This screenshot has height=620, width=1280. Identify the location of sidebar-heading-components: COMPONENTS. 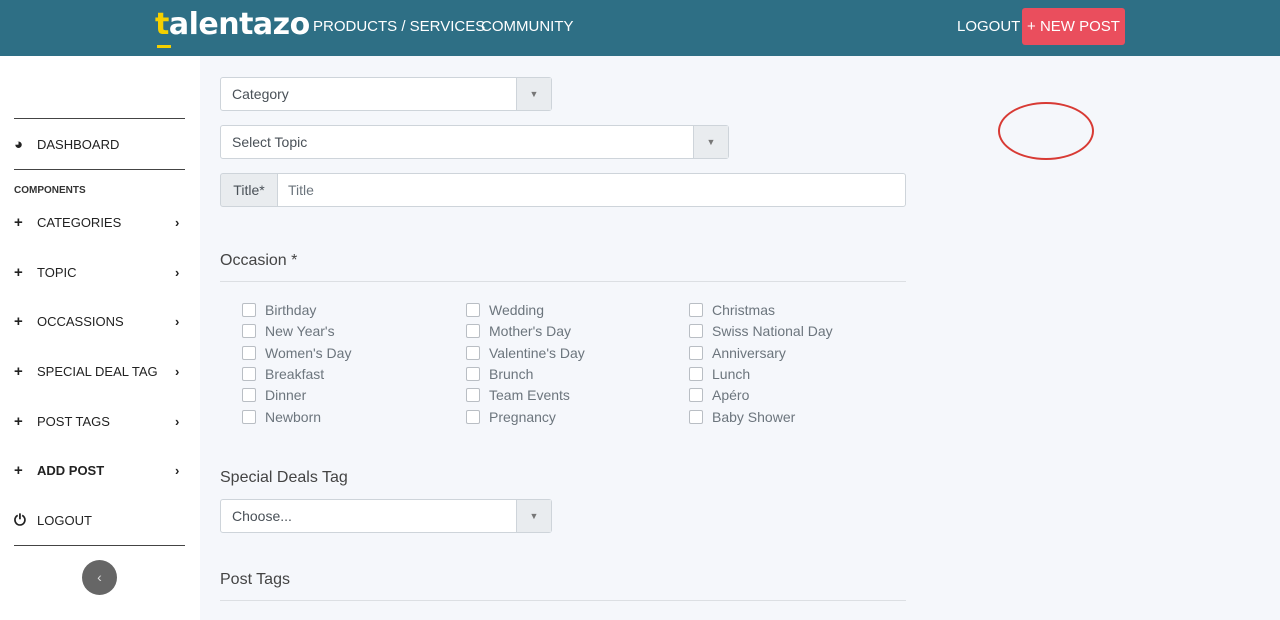
(50, 190).